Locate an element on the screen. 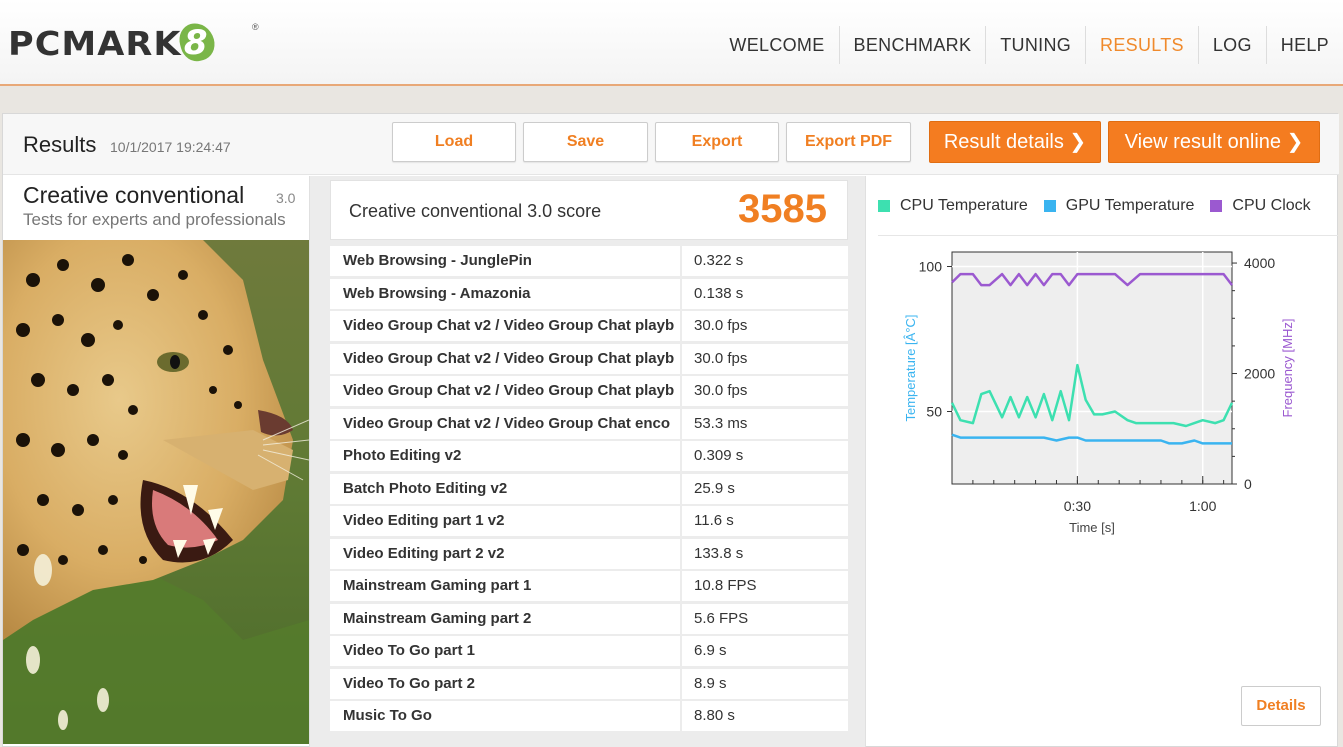 Image resolution: width=1343 pixels, height=747 pixels. result-timestamp: 10/1/2017 19:24:47 is located at coordinates (170, 147).